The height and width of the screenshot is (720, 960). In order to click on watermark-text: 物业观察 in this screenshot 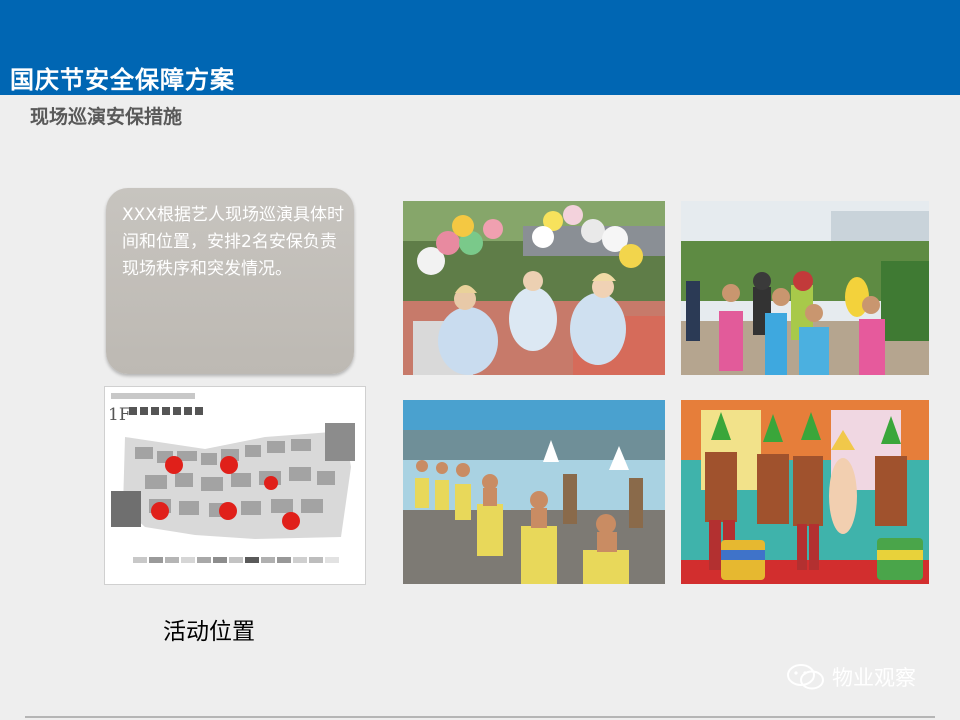, I will do `click(874, 678)`.